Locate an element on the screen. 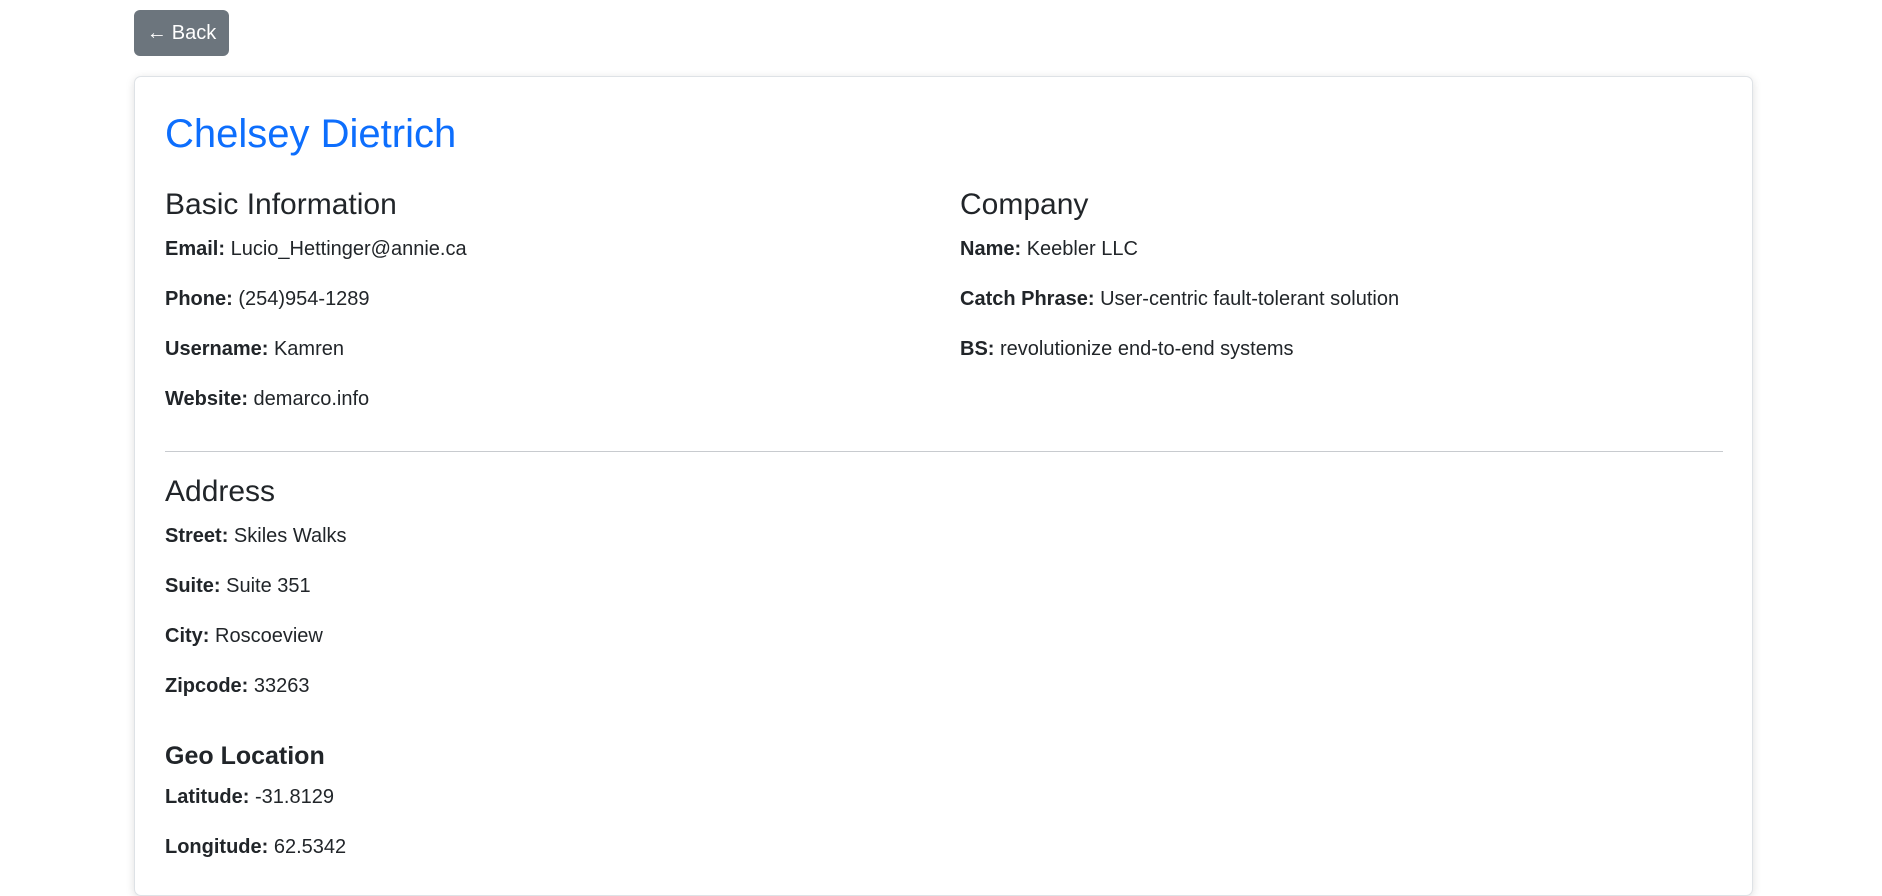  back-button: ← Back is located at coordinates (181, 33).